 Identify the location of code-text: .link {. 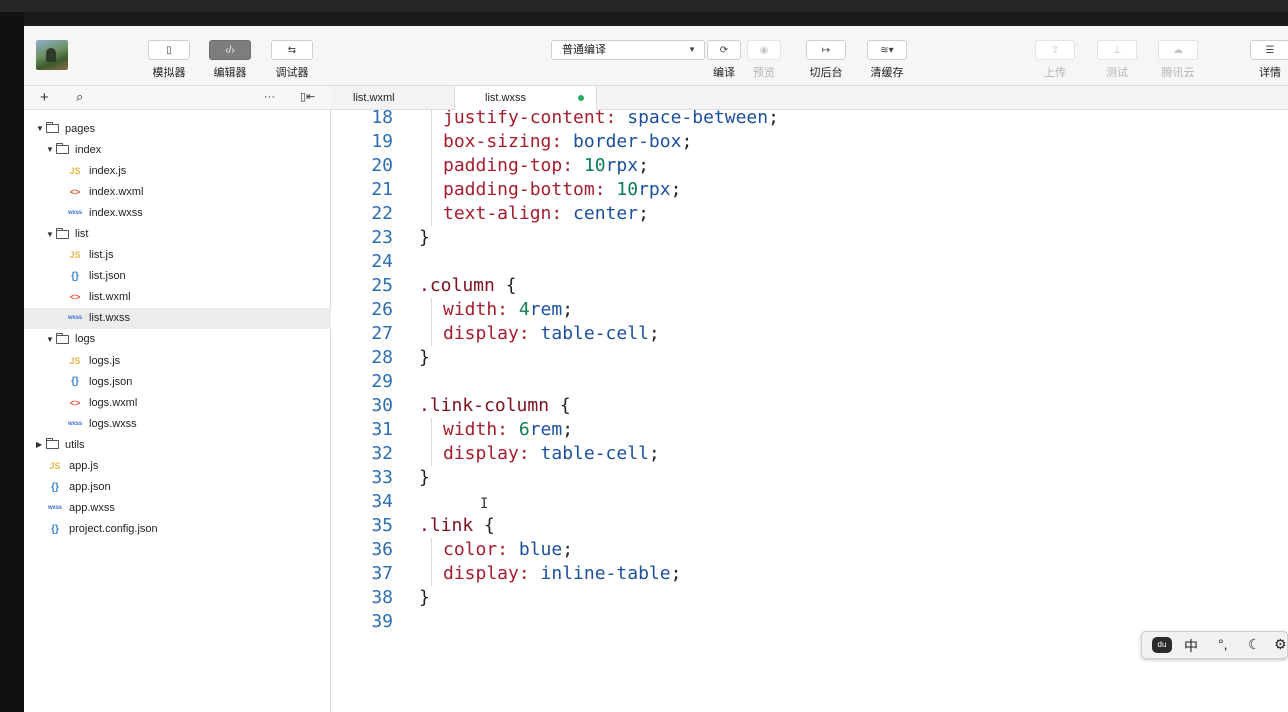
(457, 526).